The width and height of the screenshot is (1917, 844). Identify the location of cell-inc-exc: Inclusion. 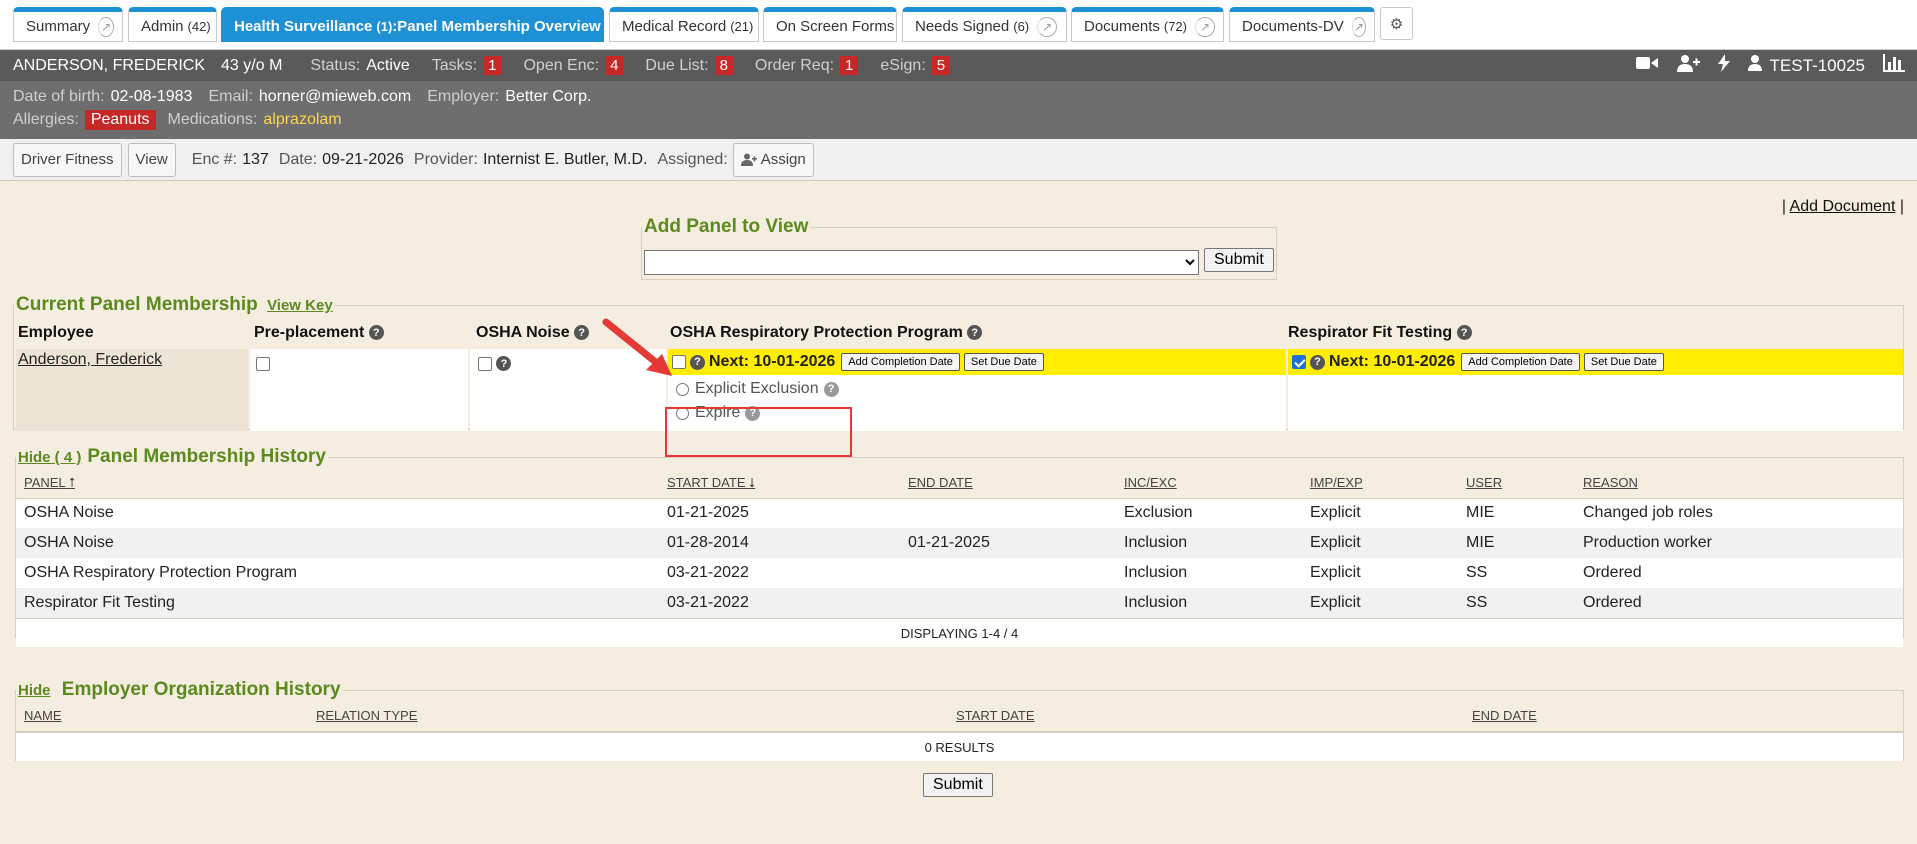
(1209, 603).